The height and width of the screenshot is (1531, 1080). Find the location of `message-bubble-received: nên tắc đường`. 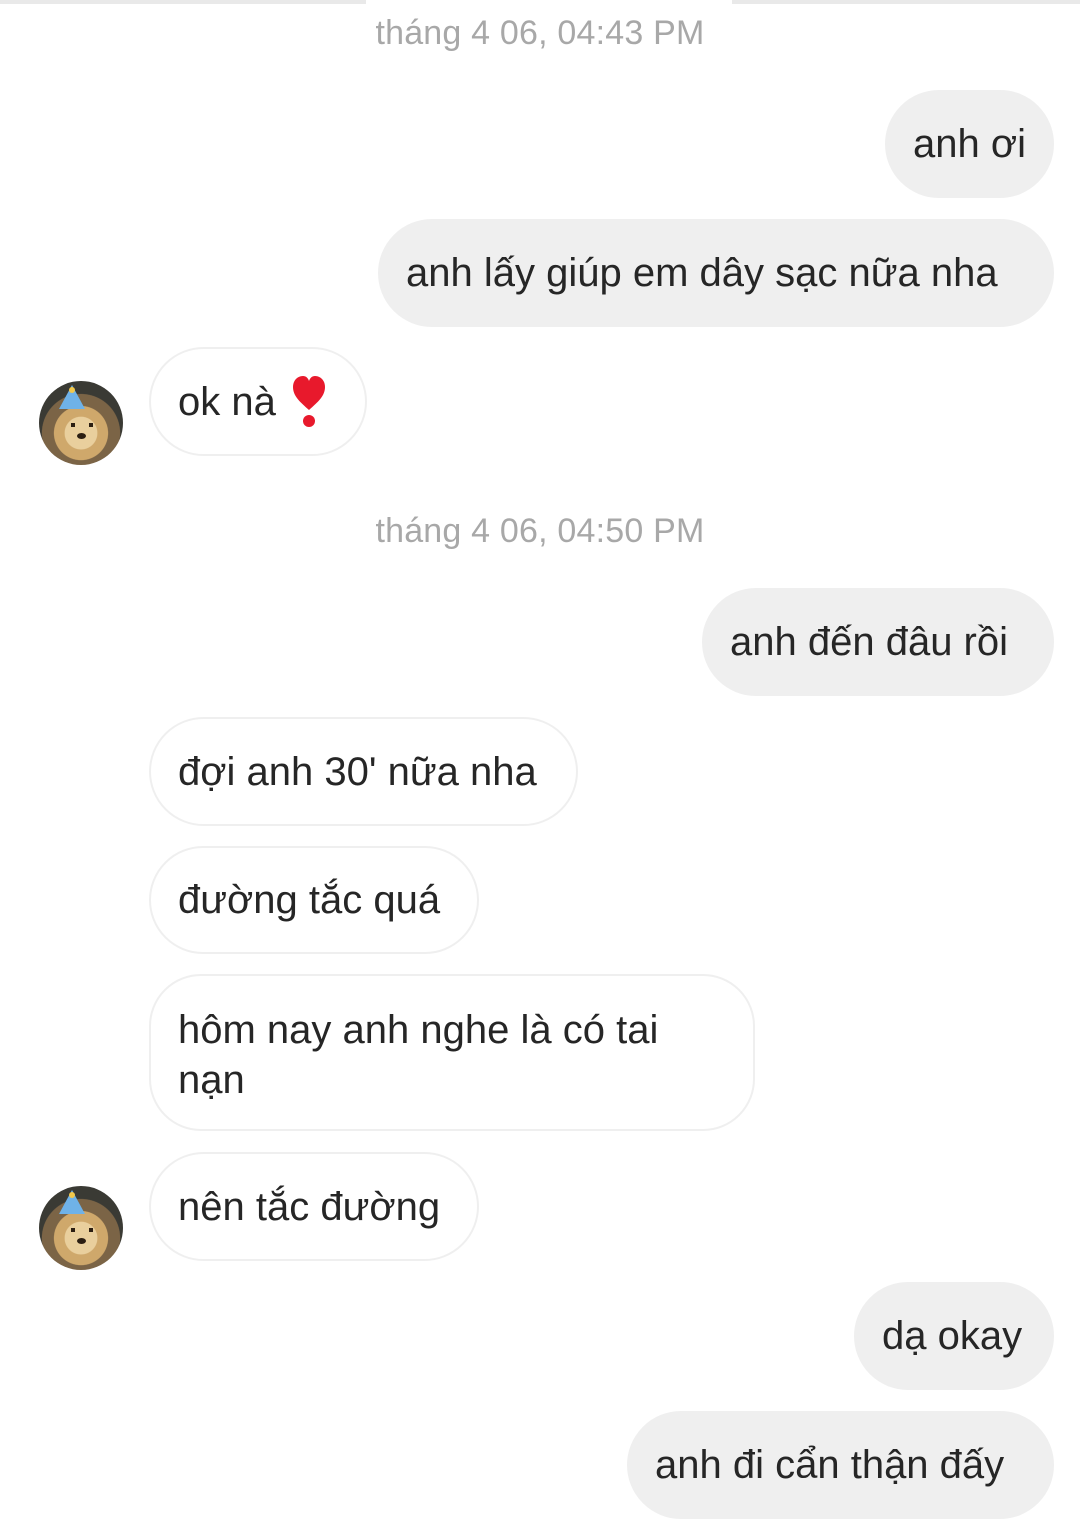

message-bubble-received: nên tắc đường is located at coordinates (314, 1206).